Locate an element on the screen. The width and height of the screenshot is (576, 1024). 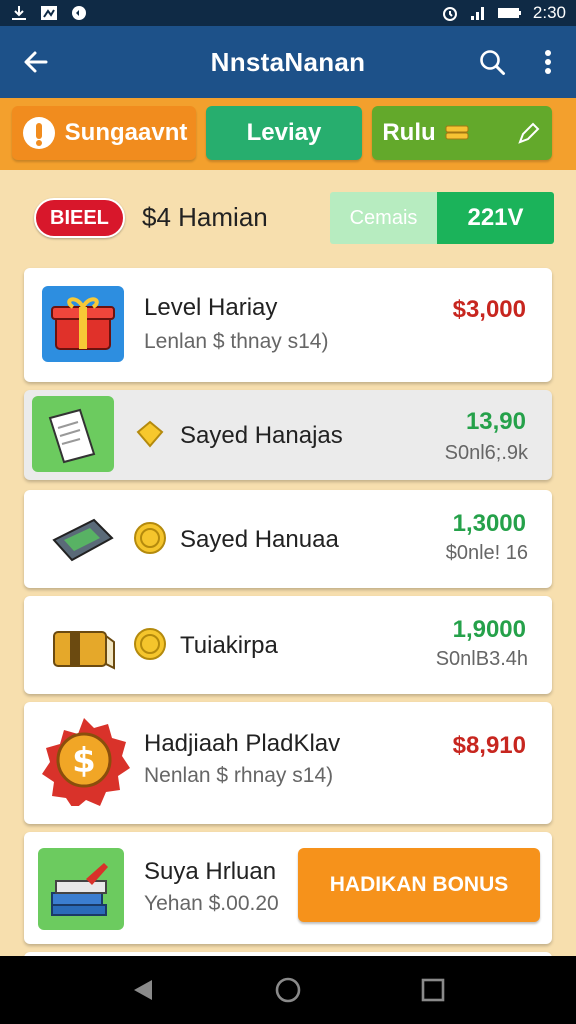
app-icon is located at coordinates (49, 13).